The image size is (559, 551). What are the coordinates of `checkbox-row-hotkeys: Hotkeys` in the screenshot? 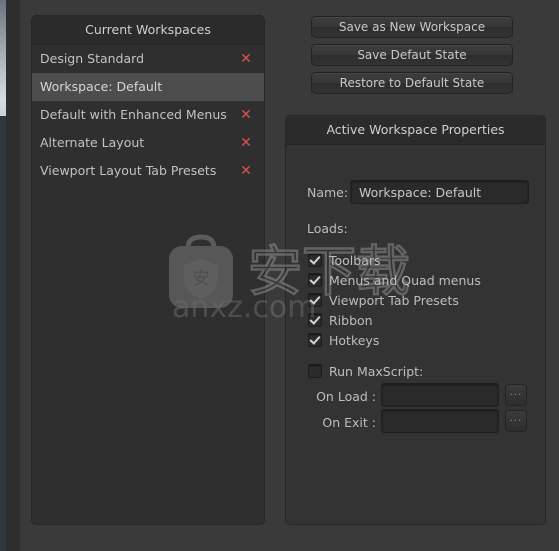 It's located at (343, 341).